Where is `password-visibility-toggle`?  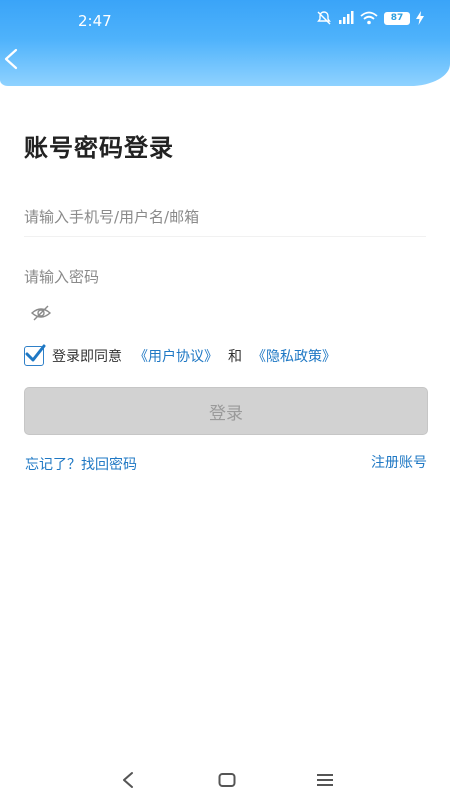
password-visibility-toggle is located at coordinates (41, 313).